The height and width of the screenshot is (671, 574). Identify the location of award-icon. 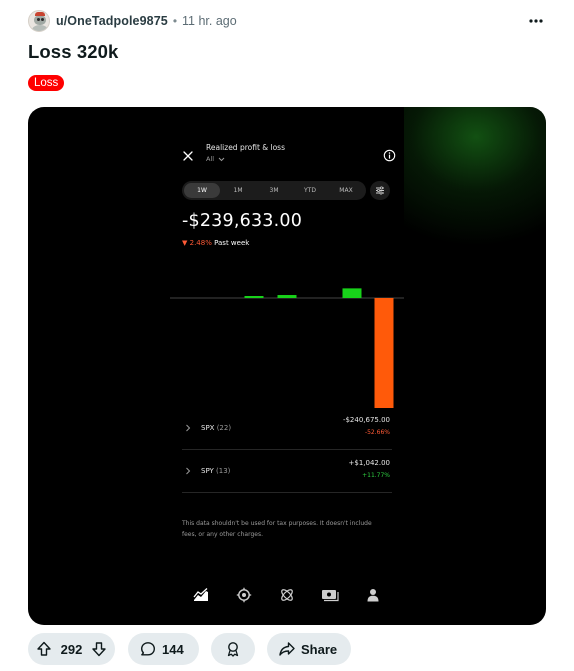
(233, 649).